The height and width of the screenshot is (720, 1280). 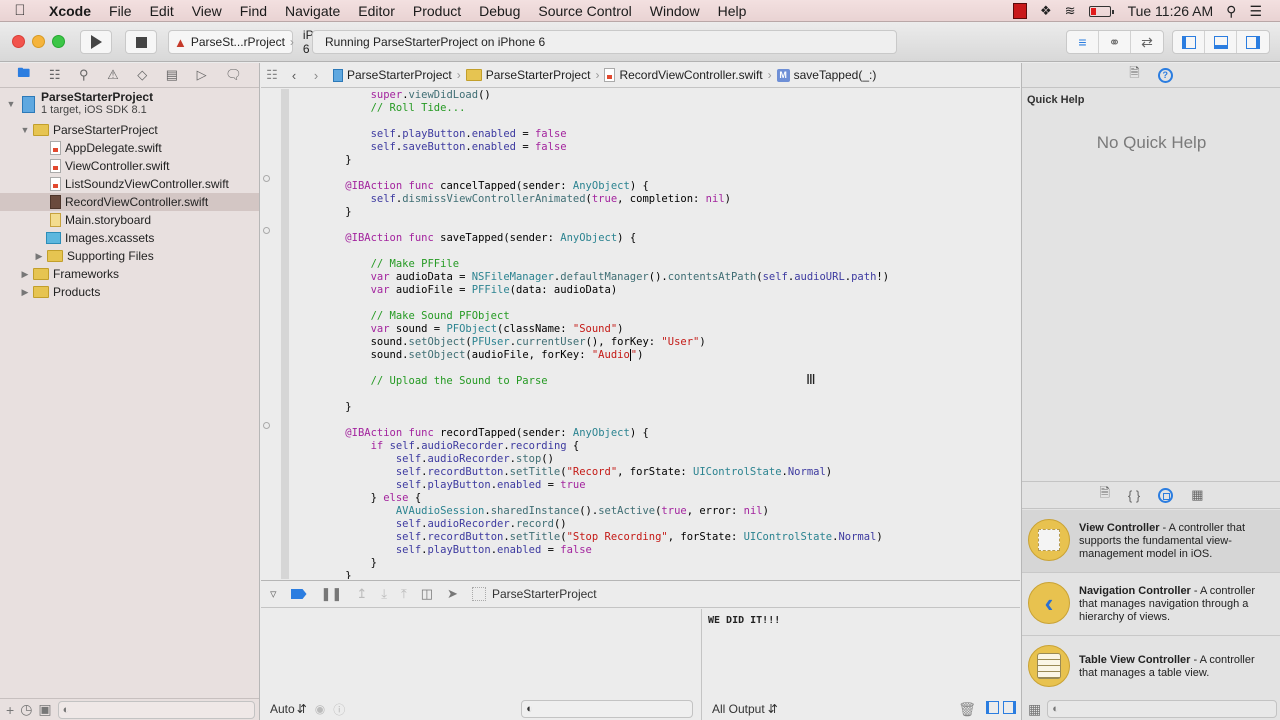 What do you see at coordinates (207, 11) in the screenshot?
I see `menu-view: View` at bounding box center [207, 11].